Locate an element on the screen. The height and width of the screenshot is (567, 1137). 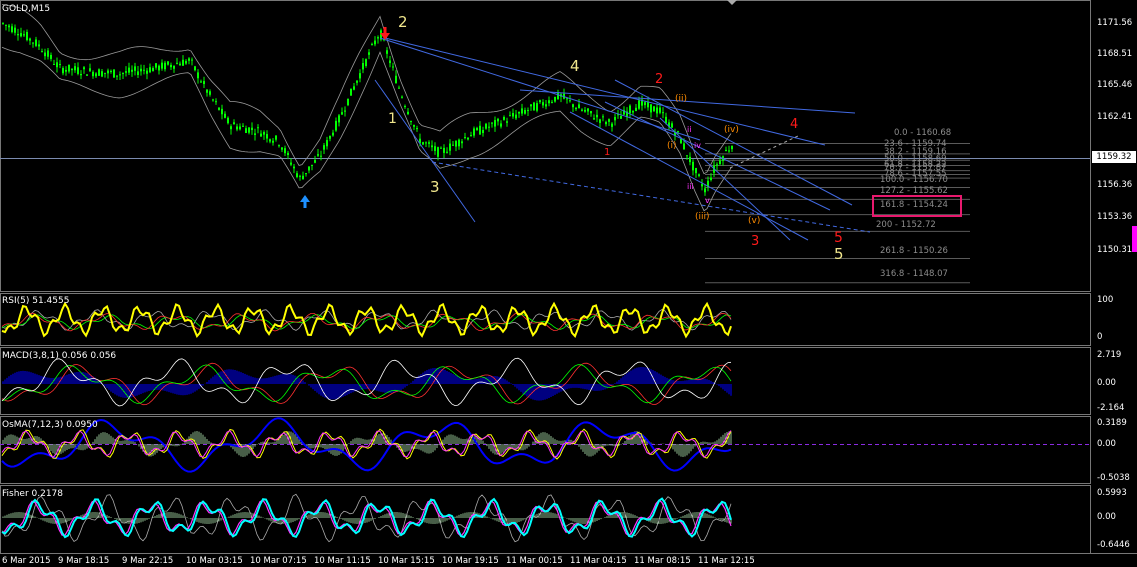
osma-scale-label: -0.5038 is located at coordinates (1113, 478).